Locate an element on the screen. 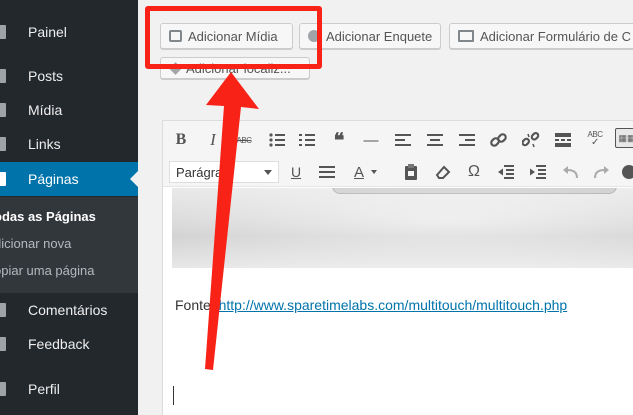  justify-button is located at coordinates (327, 172).